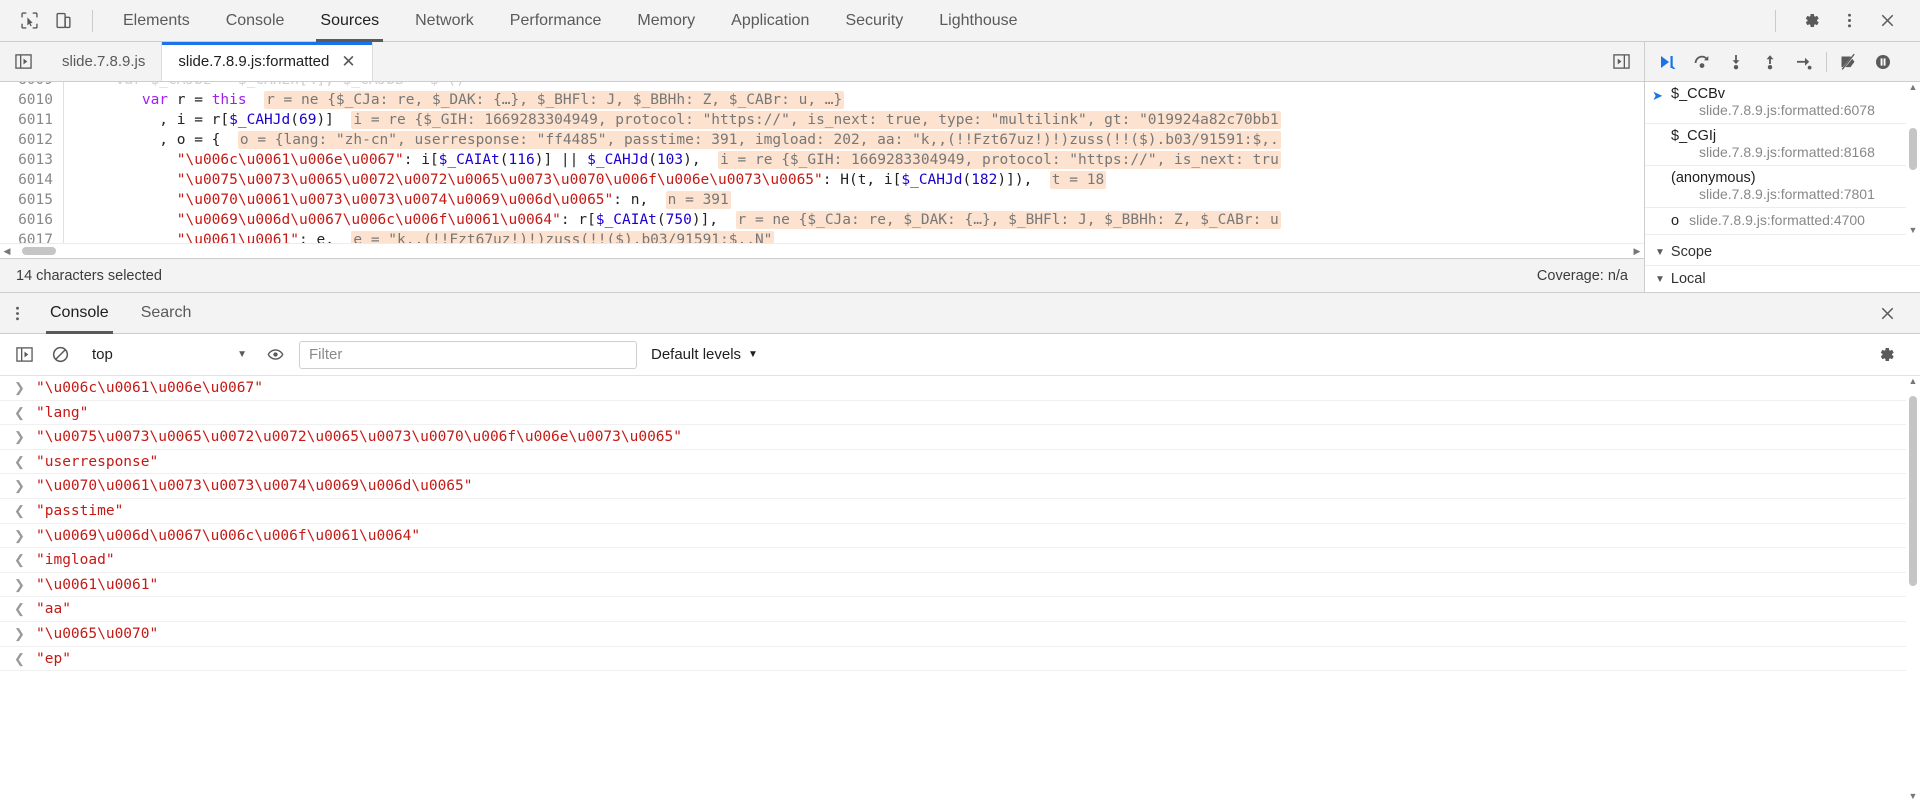 Image resolution: width=1920 pixels, height=805 pixels. What do you see at coordinates (960, 659) in the screenshot?
I see `console-output-message: ❮ "ep"` at bounding box center [960, 659].